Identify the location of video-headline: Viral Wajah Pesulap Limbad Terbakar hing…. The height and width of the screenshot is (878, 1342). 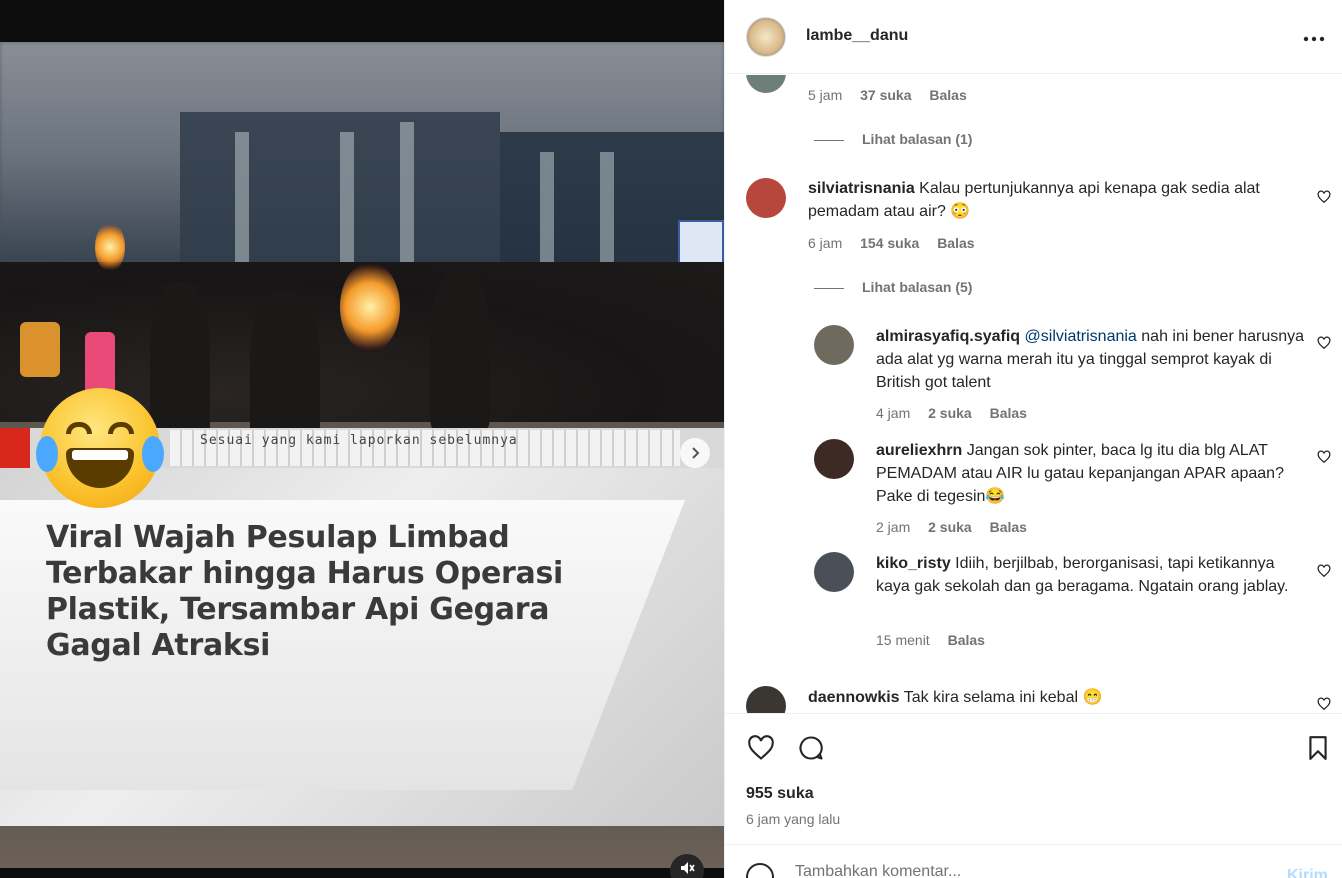
(305, 591).